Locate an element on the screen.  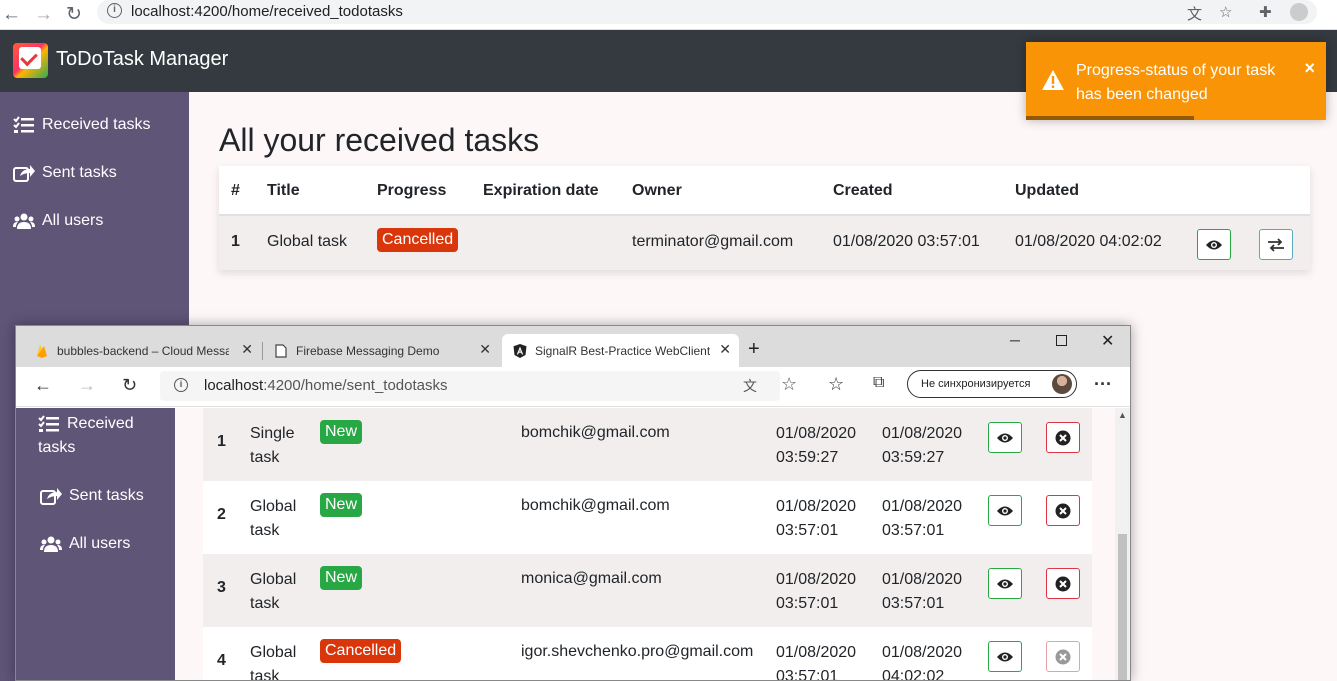
toast-progress-bar is located at coordinates (1110, 118).